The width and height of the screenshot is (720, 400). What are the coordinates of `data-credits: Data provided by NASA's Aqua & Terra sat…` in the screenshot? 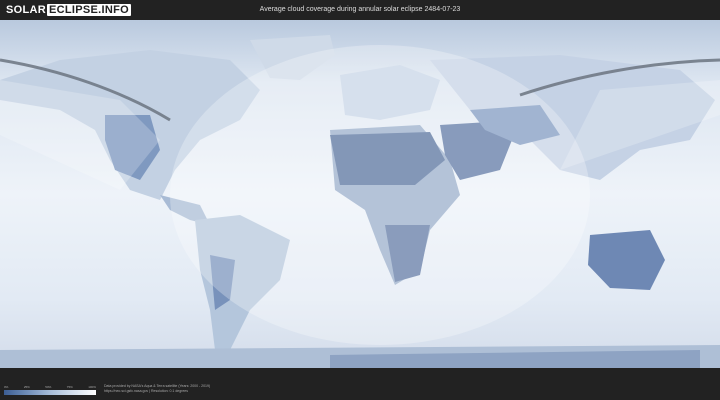 It's located at (157, 389).